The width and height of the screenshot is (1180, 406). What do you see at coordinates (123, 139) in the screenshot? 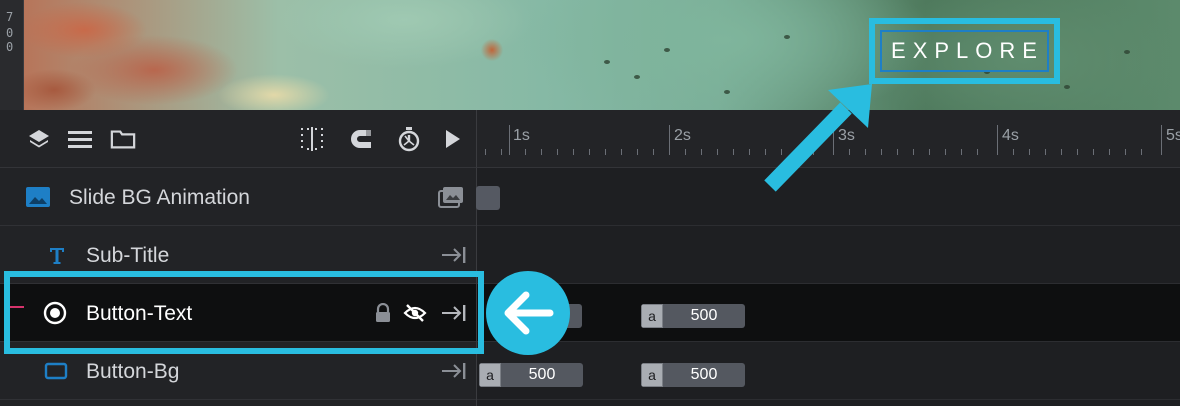
I see `folder-icon` at bounding box center [123, 139].